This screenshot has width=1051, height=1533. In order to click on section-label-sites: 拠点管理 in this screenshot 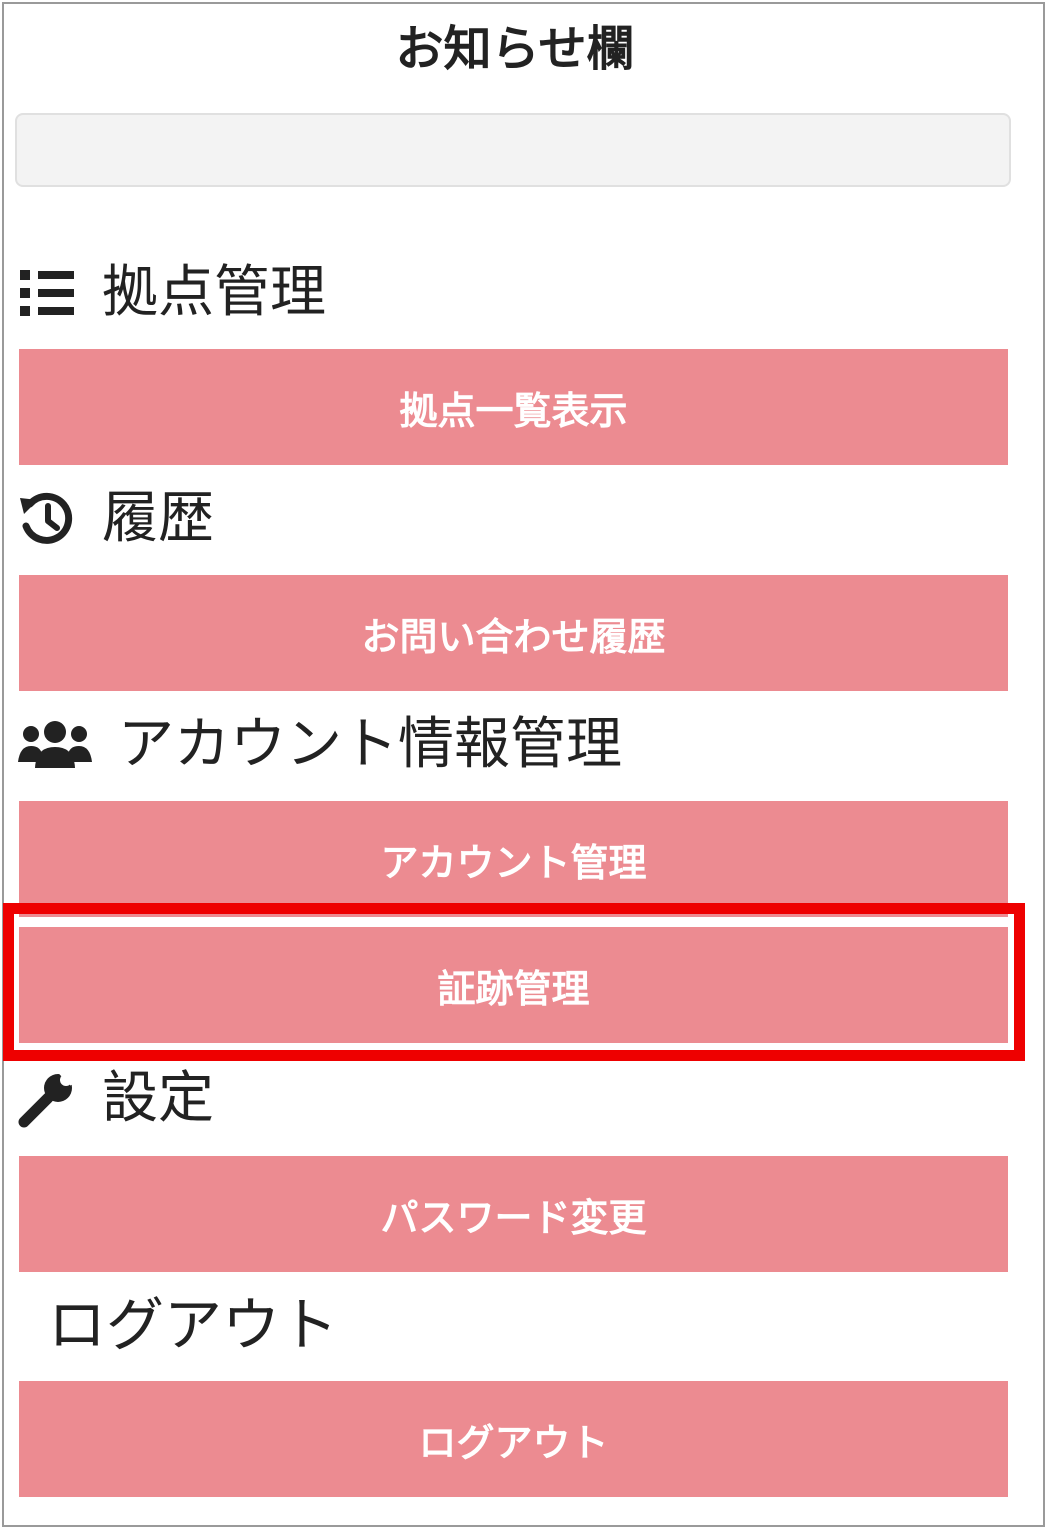, I will do `click(214, 292)`.